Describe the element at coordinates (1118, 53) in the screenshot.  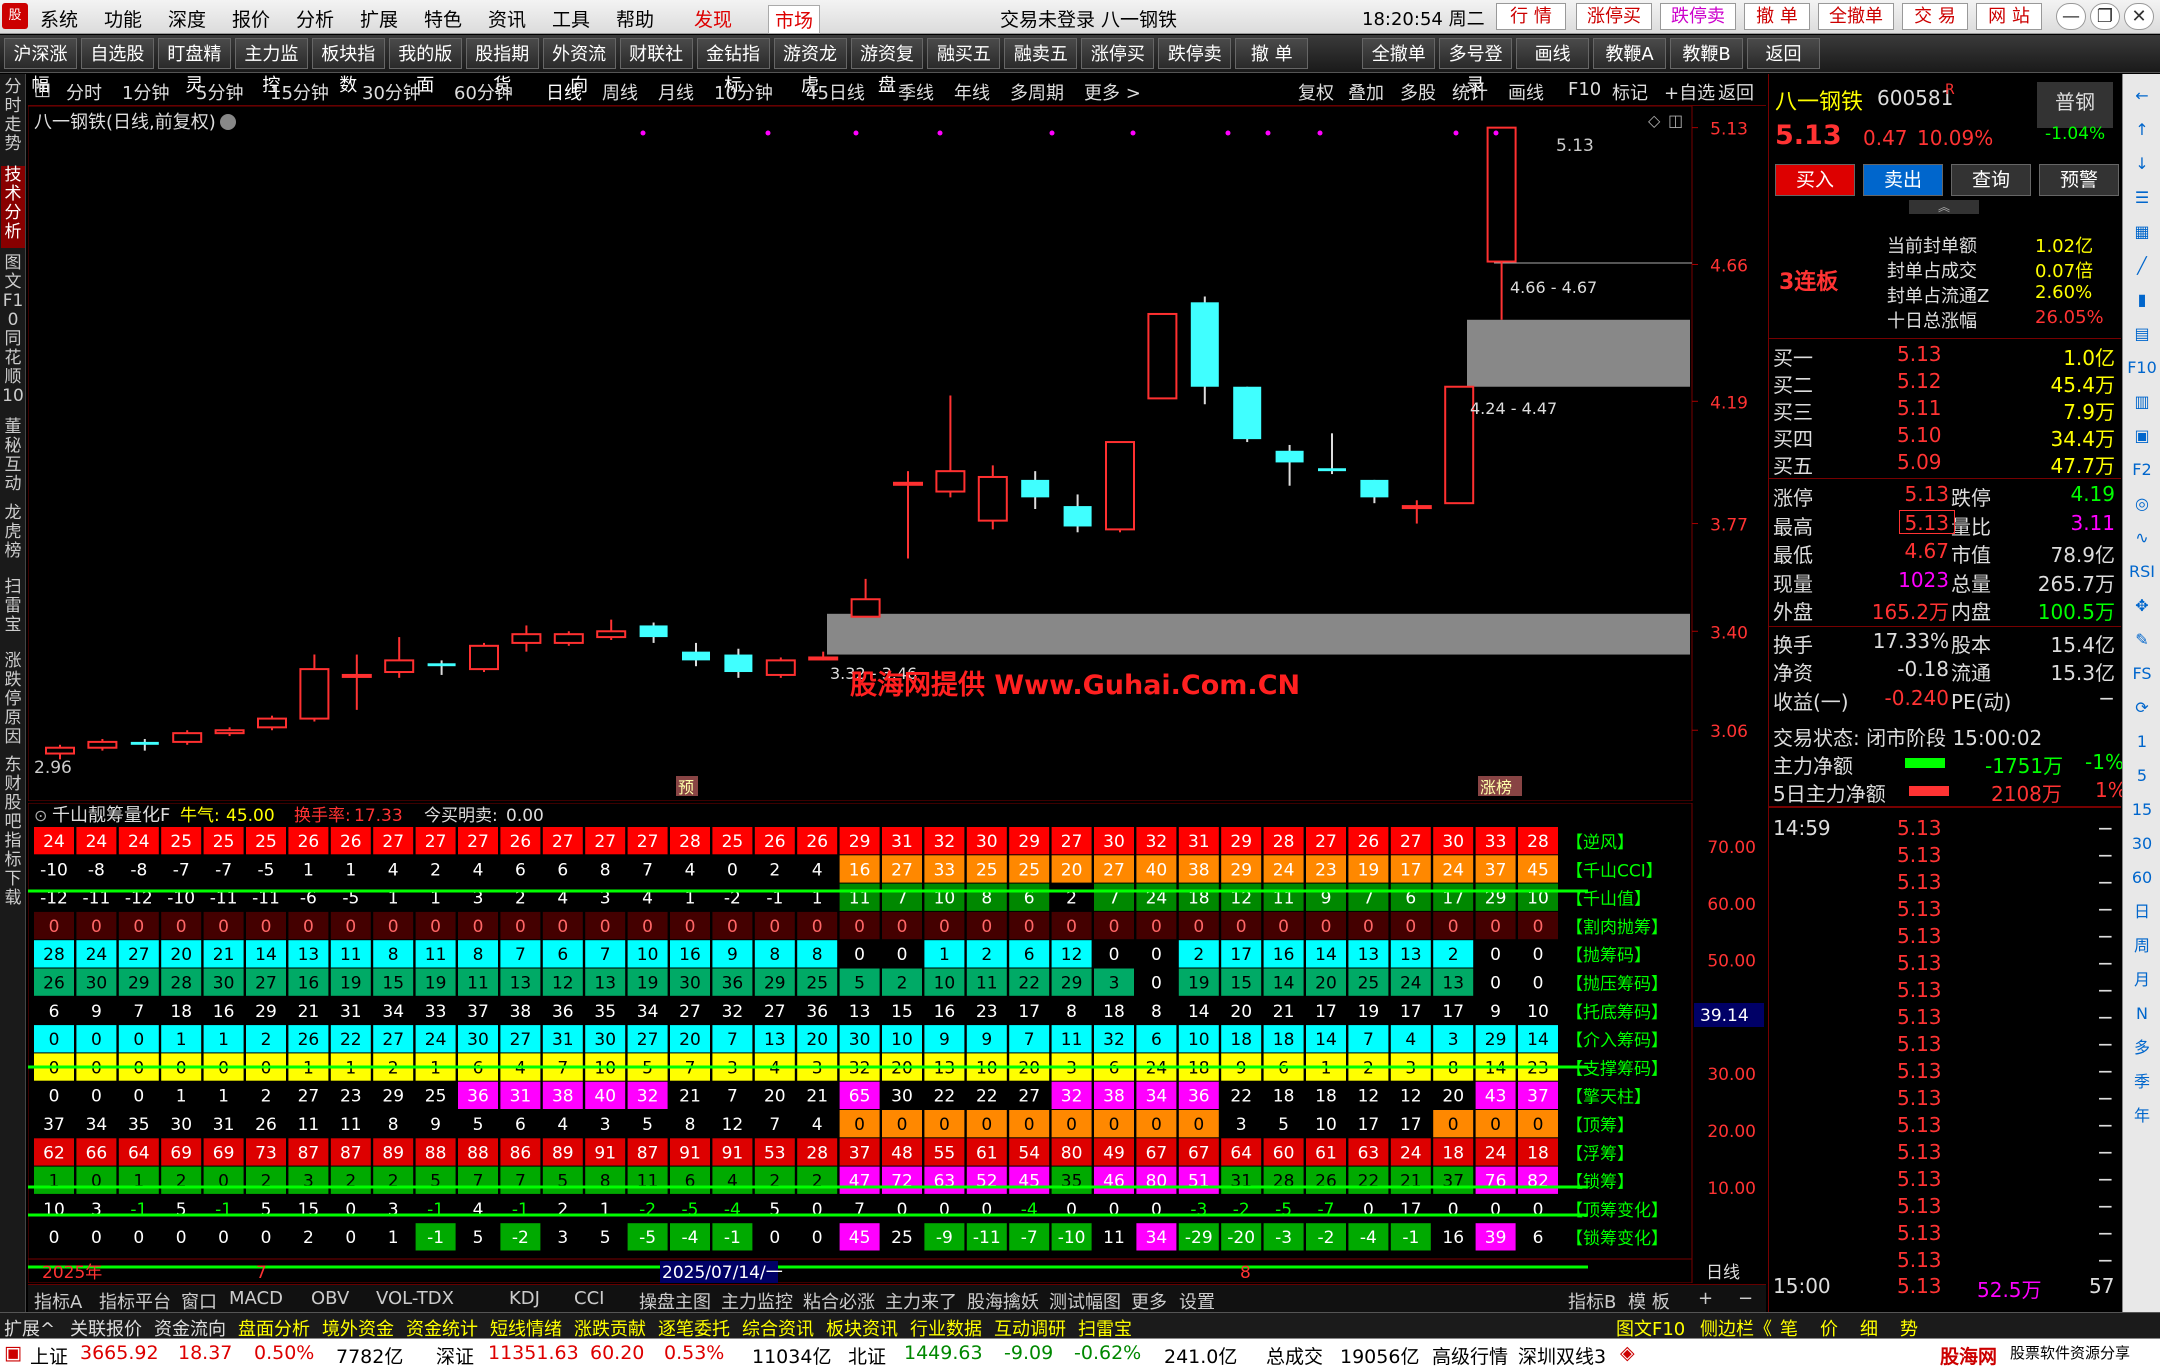
I see `toolbar-button: 涨停买` at that location.